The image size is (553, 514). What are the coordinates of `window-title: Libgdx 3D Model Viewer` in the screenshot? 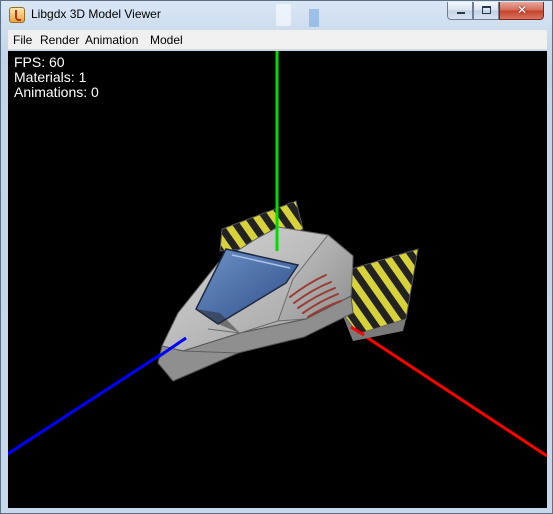 It's located at (96, 14).